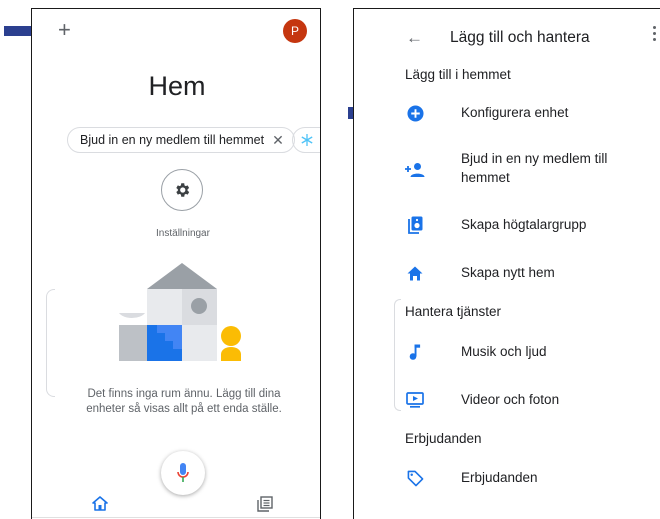 The image size is (660, 519). I want to click on bottom-nav-divider, so click(176, 517).